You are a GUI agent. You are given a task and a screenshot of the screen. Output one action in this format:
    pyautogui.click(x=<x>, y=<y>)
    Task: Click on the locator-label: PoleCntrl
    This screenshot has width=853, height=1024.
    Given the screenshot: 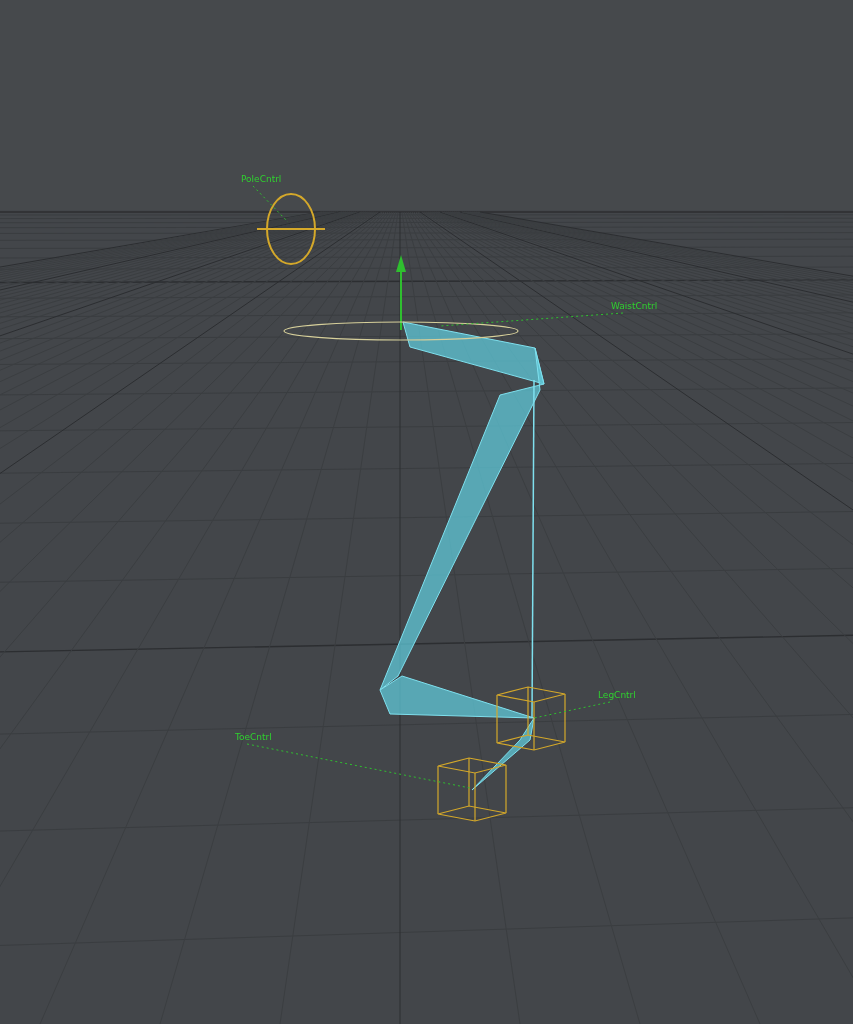 What is the action you would take?
    pyautogui.click(x=261, y=179)
    